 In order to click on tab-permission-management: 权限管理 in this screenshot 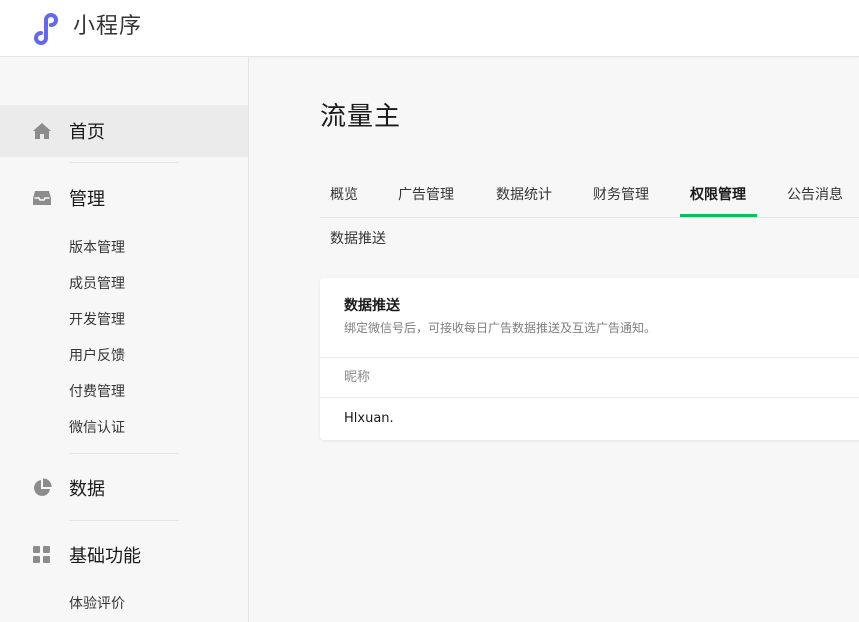, I will do `click(718, 195)`.